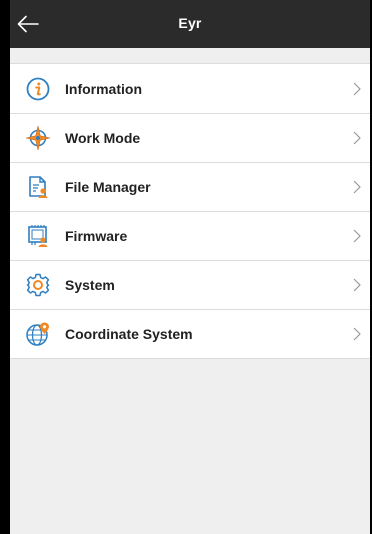 The height and width of the screenshot is (534, 372). I want to click on page-title: Eyr, so click(190, 23).